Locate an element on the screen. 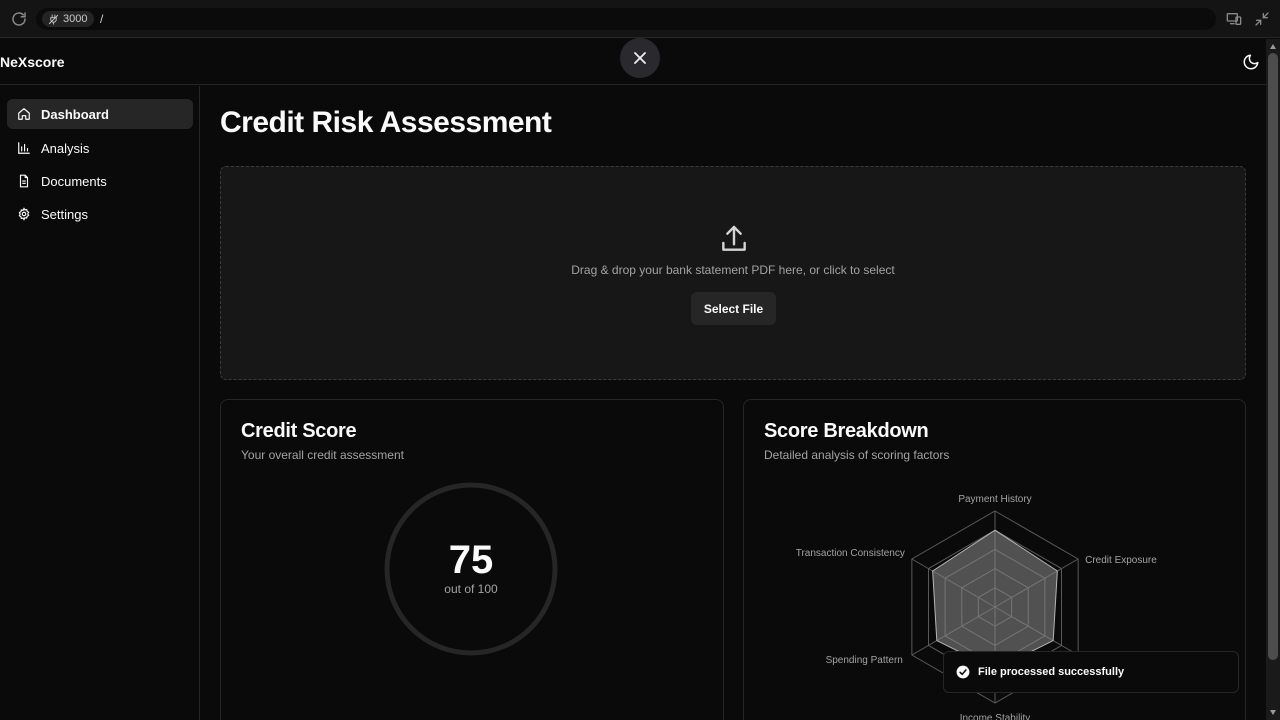  gear-icon is located at coordinates (24, 214).